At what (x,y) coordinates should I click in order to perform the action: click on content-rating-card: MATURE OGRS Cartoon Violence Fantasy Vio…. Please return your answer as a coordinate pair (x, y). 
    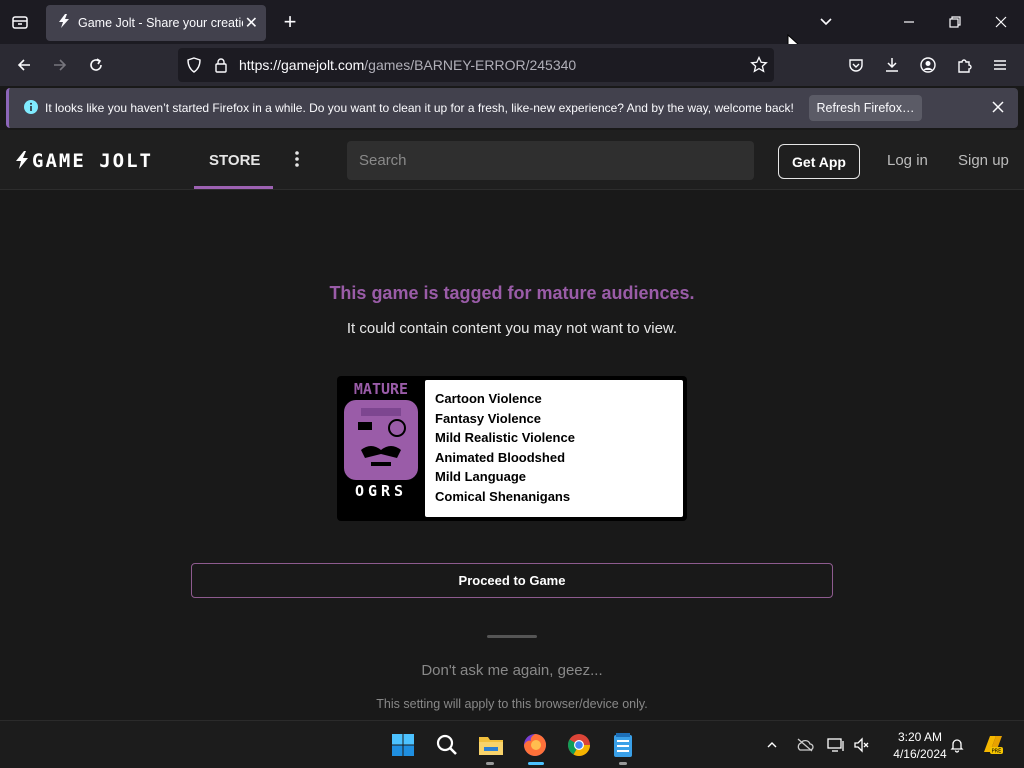
    Looking at the image, I should click on (512, 448).